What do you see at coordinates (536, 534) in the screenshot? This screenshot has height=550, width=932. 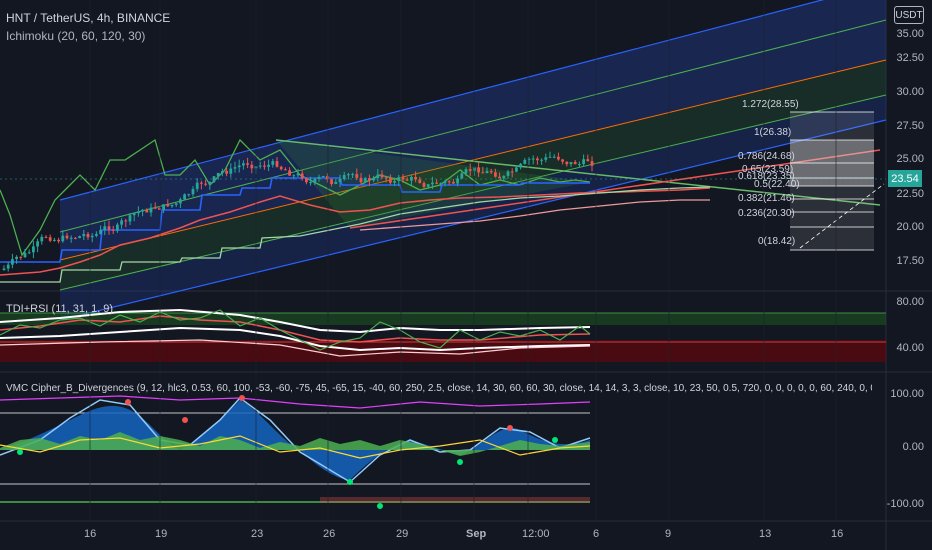 I see `x-tick: 12:00` at bounding box center [536, 534].